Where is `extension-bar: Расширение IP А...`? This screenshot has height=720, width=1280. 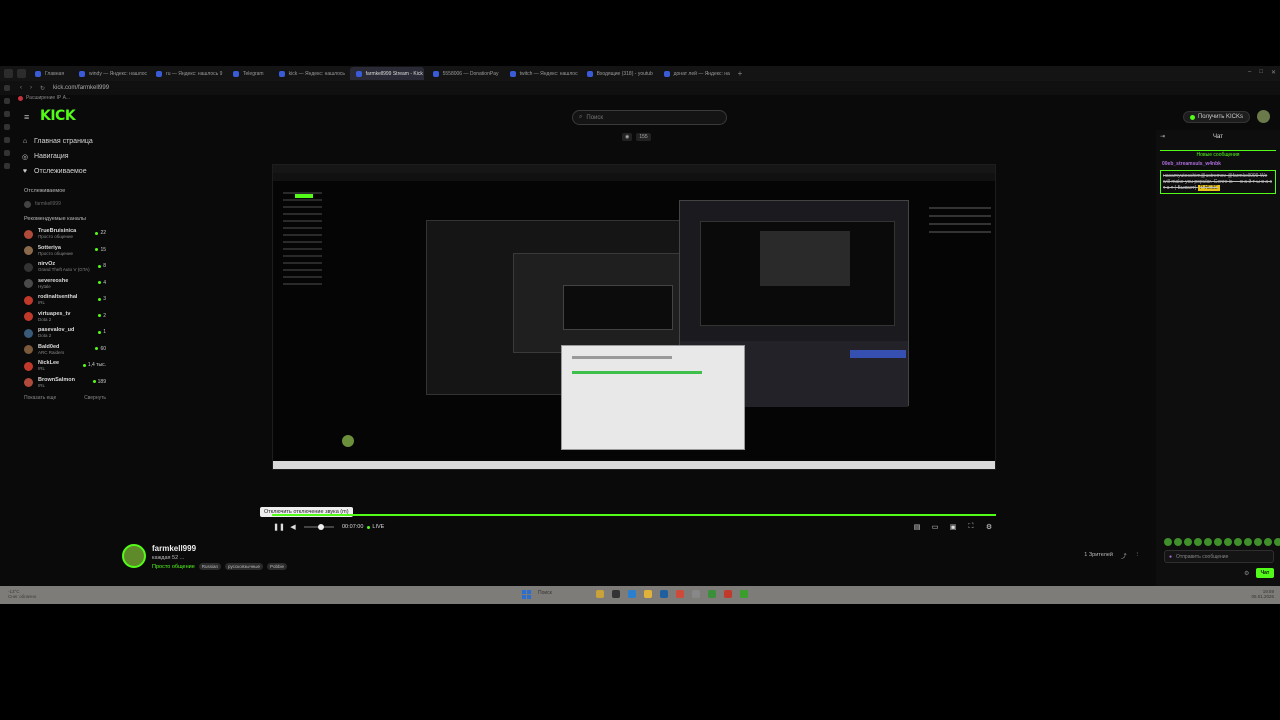 extension-bar: Расширение IP А... is located at coordinates (44, 98).